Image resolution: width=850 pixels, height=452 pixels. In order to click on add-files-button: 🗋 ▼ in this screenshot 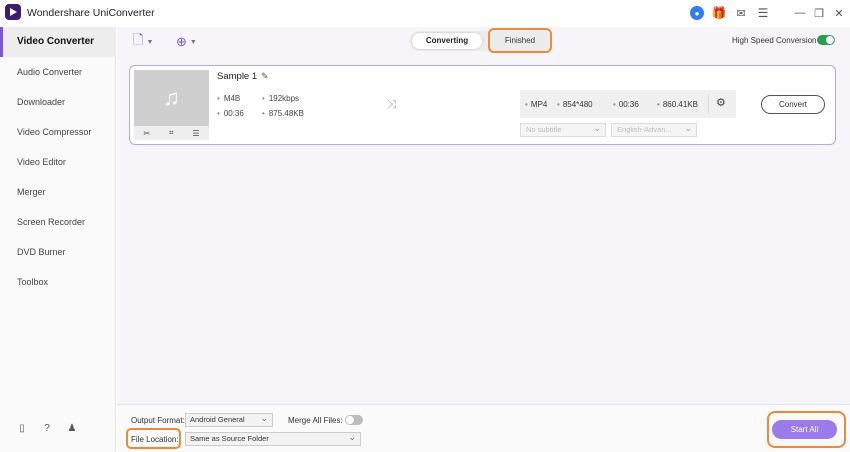, I will do `click(143, 41)`.